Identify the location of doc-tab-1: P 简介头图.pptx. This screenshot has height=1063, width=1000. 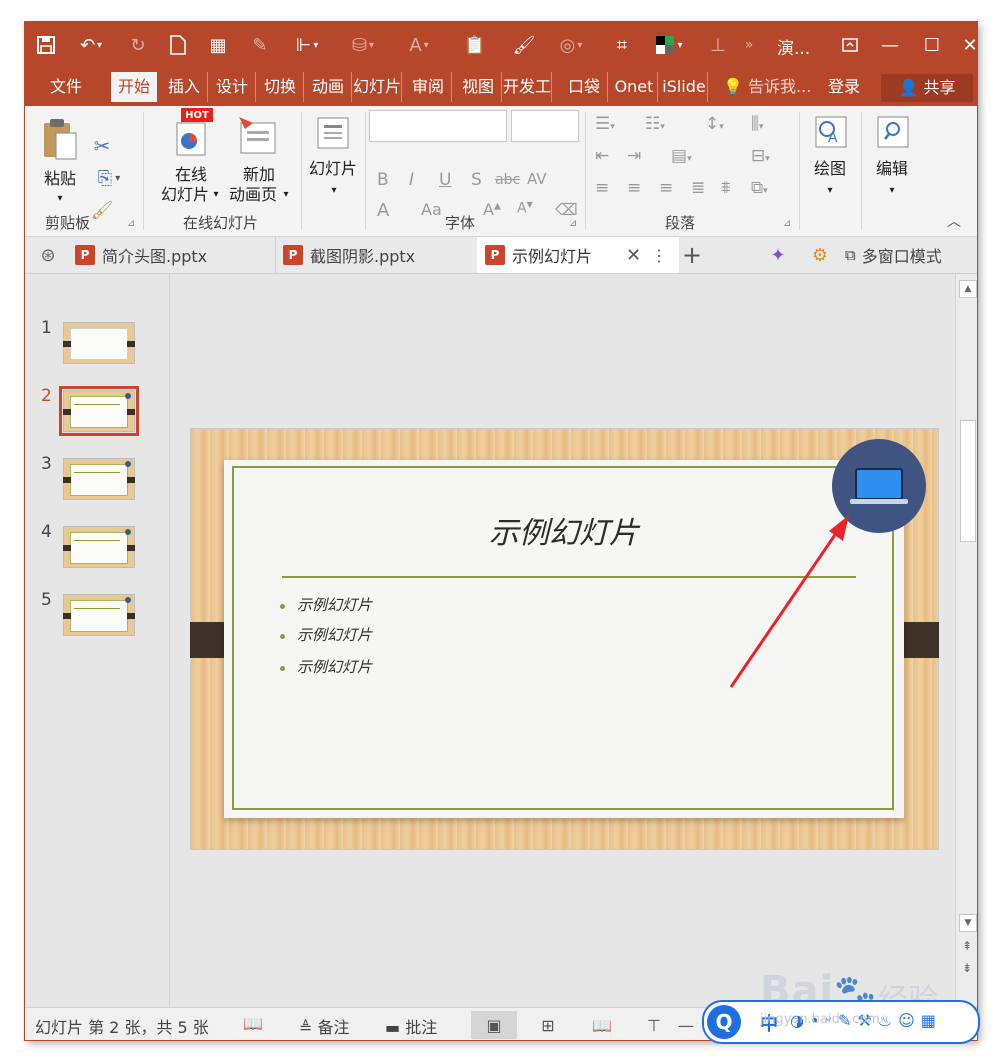
(171, 255).